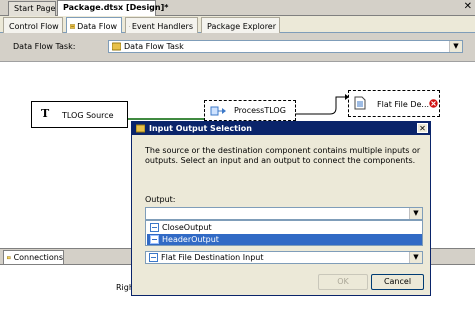  Describe the element at coordinates (38, 257) in the screenshot. I see `tab-connections-label: Connections` at that location.